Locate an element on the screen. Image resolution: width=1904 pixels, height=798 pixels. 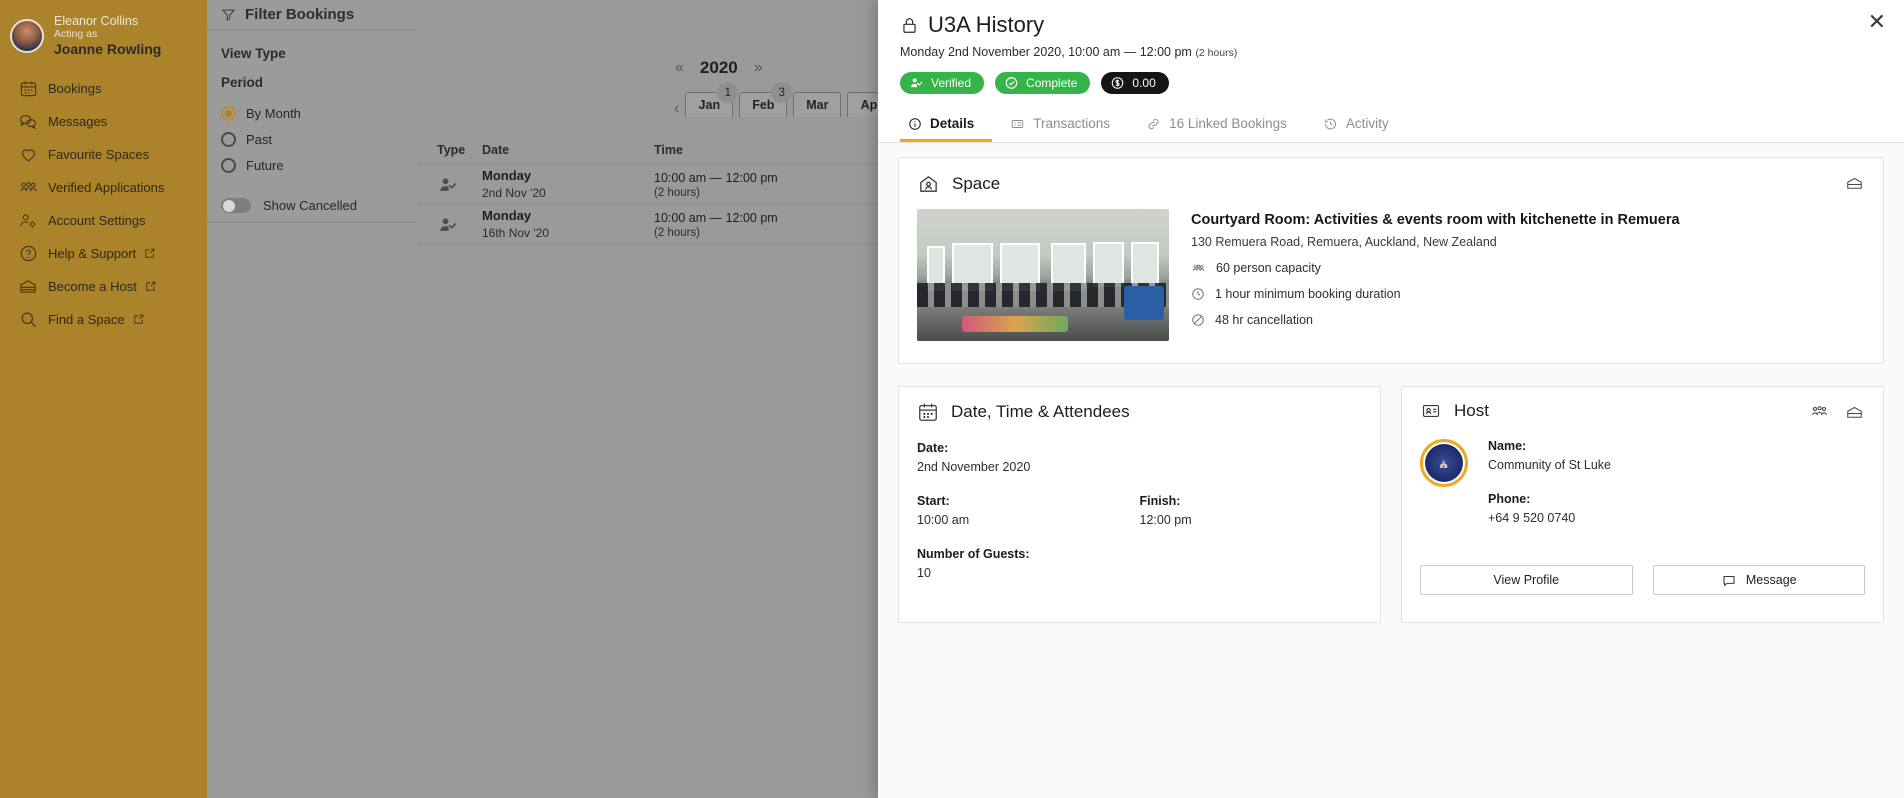
space-feature-label: 1 hour minimum booking duration is located at coordinates (1308, 294).